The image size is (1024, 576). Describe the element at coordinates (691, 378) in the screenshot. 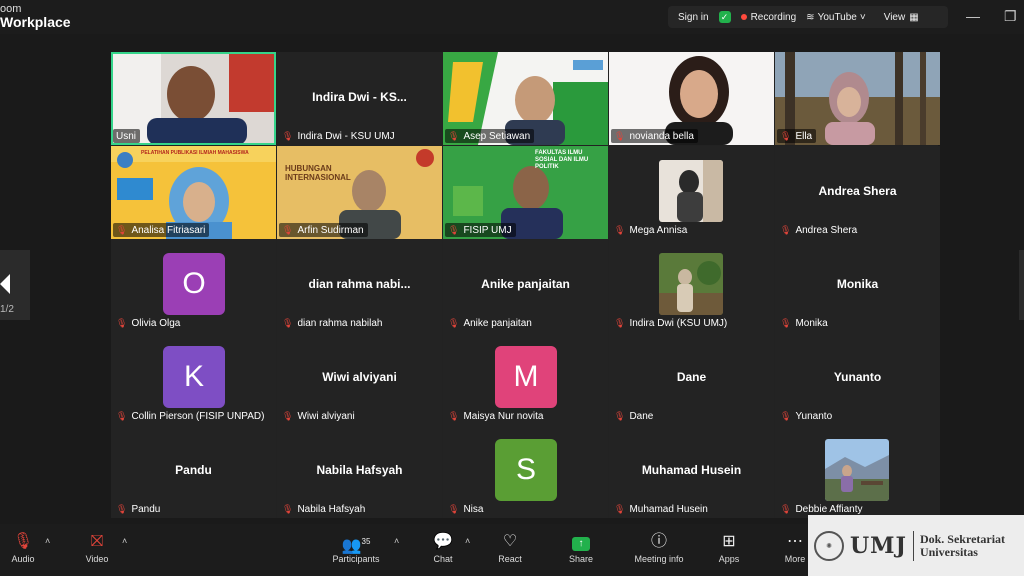

I see `participant-tile: Dane 🎙 Dane` at that location.